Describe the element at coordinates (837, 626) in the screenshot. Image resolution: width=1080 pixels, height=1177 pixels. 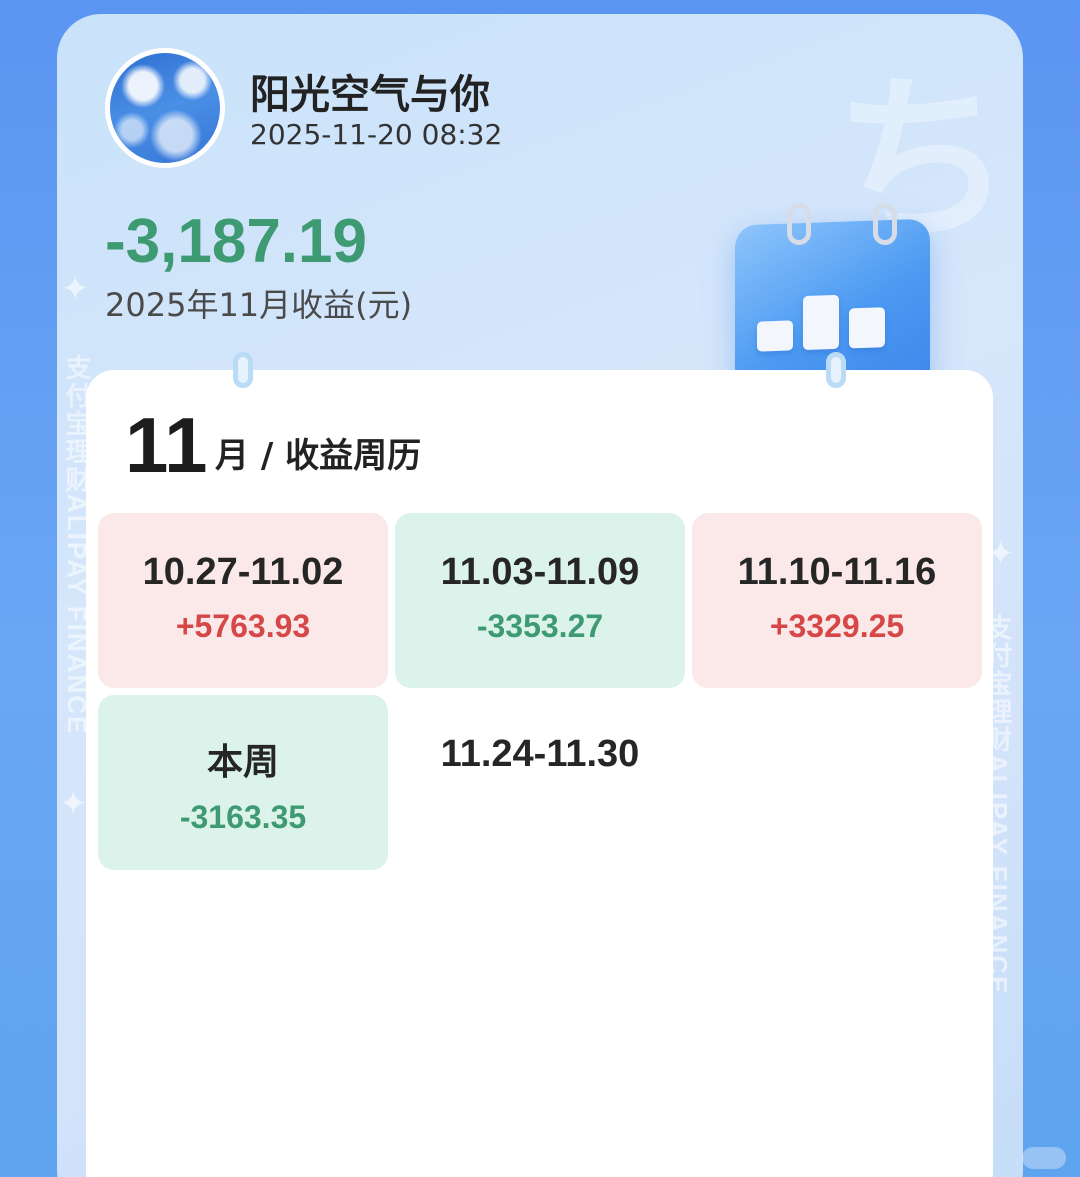
I see `week-amount: +3329.25` at that location.